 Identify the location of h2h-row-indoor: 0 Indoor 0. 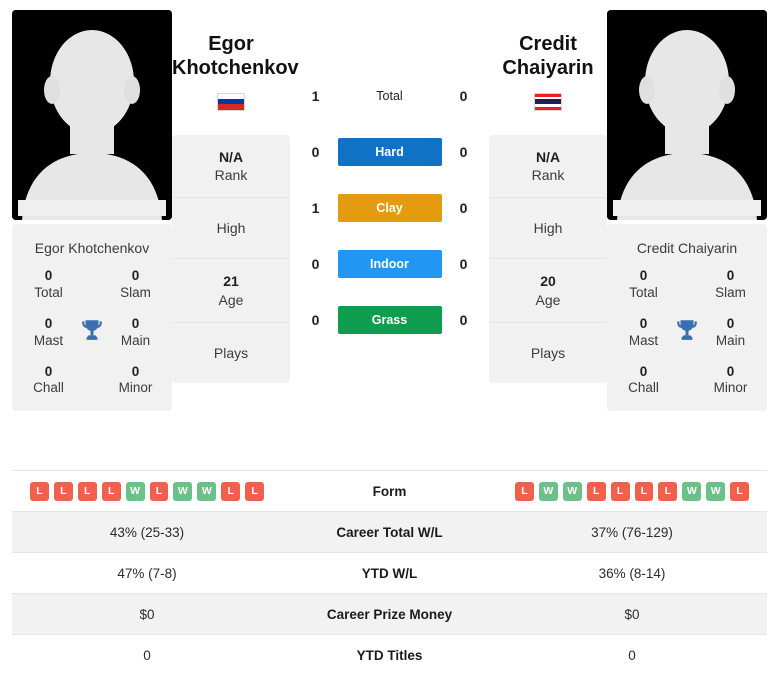
(389, 264).